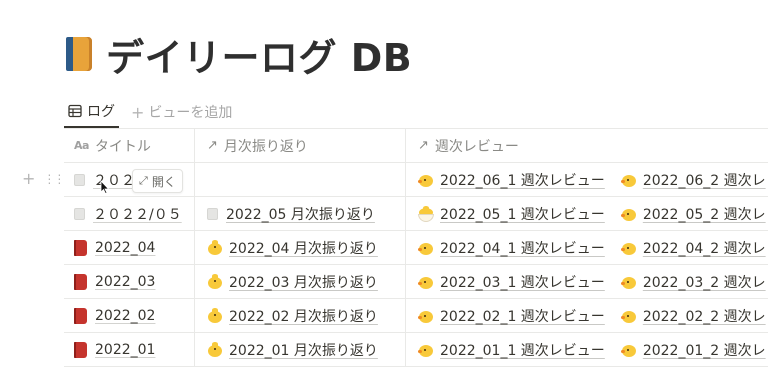  Describe the element at coordinates (259, 54) in the screenshot. I see `page-title: デイリーログ DB` at that location.